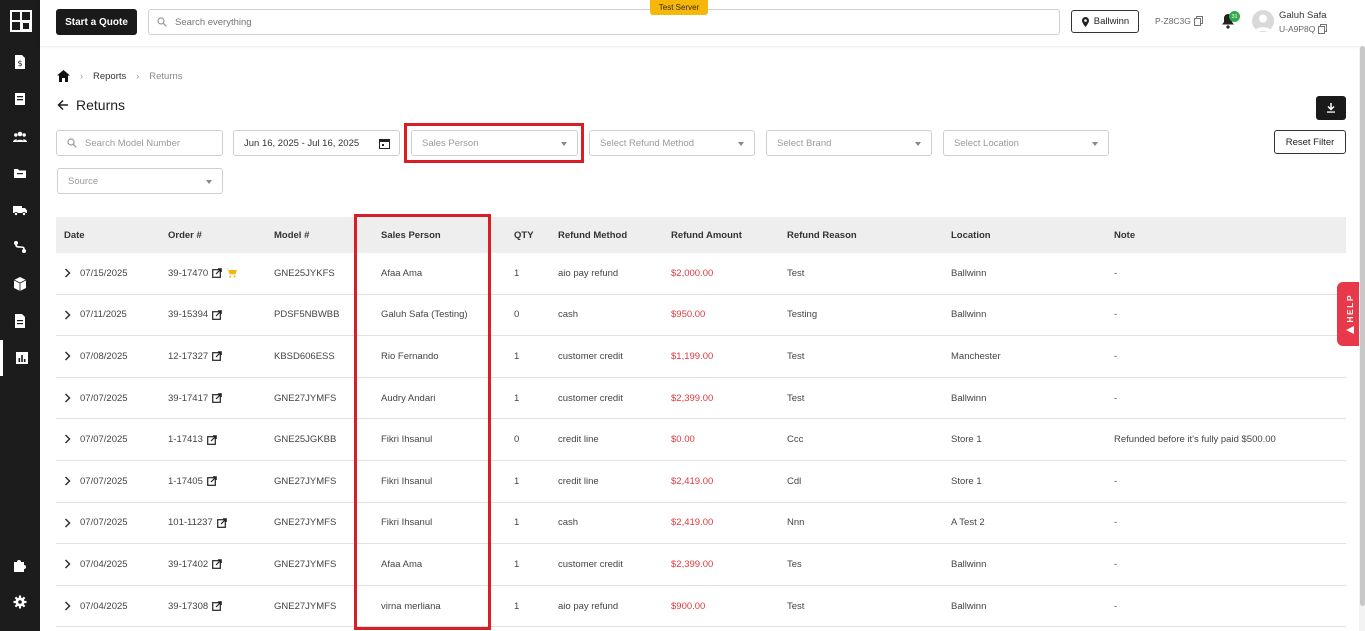 Image resolution: width=1365 pixels, height=631 pixels. Describe the element at coordinates (188, 606) in the screenshot. I see `cell-order-text: 39-17308` at that location.